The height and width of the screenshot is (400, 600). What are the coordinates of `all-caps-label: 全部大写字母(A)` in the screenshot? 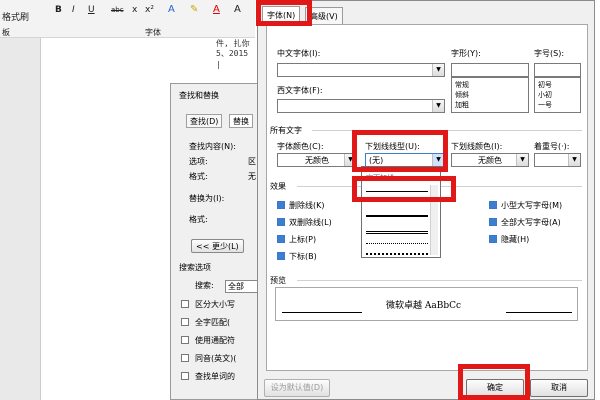 It's located at (531, 222).